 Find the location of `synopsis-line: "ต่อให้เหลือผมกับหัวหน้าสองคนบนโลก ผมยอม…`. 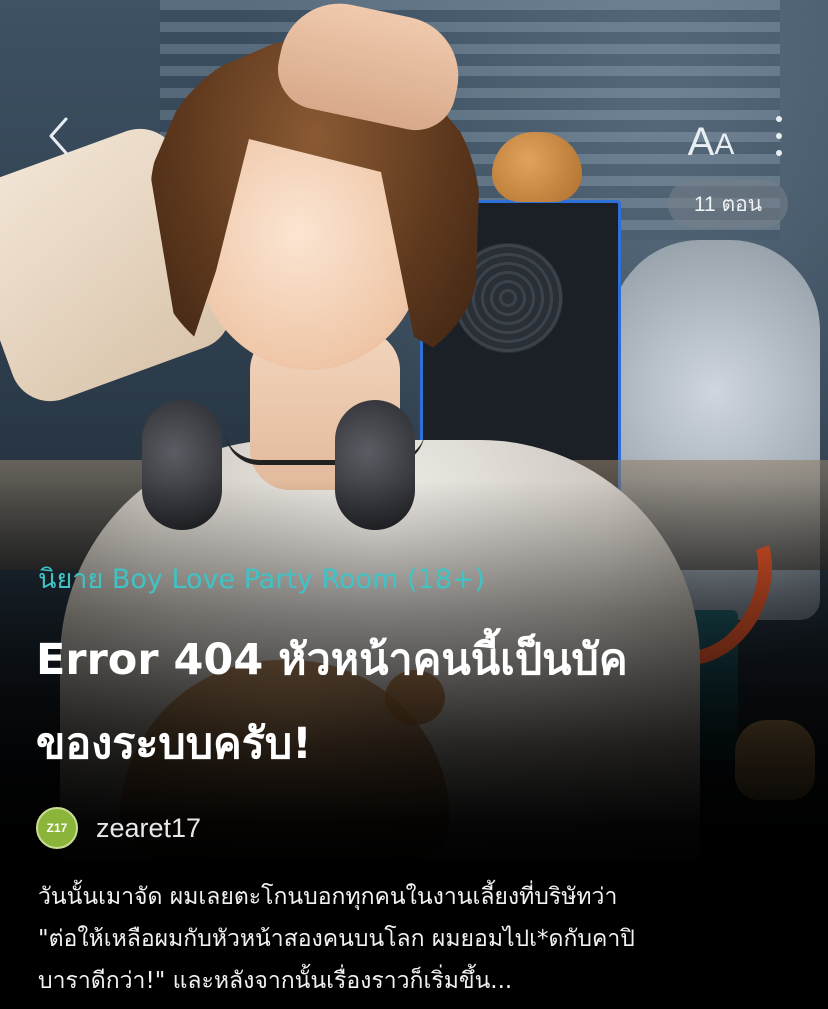

synopsis-line: "ต่อให้เหลือผมกับหัวหน้าสองคนบนโลก ผมยอม… is located at coordinates (336, 939).